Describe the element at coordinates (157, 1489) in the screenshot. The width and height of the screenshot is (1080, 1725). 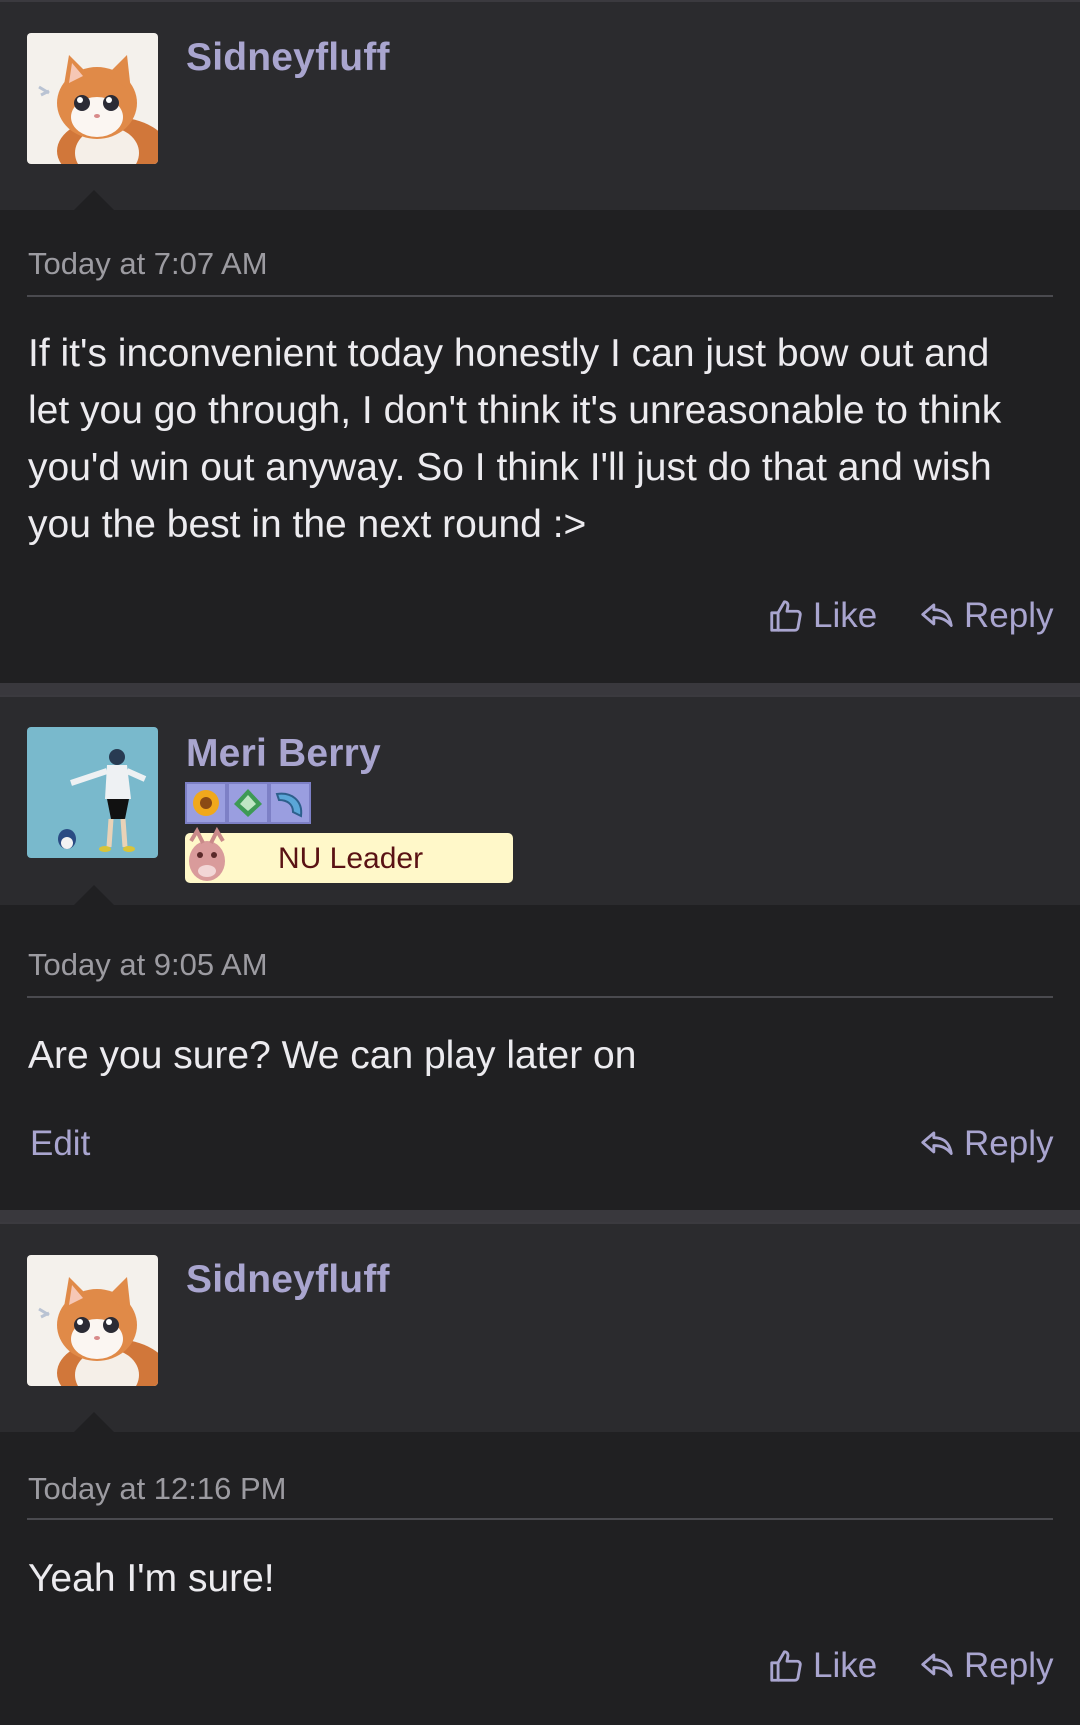
I see `timestamp: Today at 12:16 PM` at that location.